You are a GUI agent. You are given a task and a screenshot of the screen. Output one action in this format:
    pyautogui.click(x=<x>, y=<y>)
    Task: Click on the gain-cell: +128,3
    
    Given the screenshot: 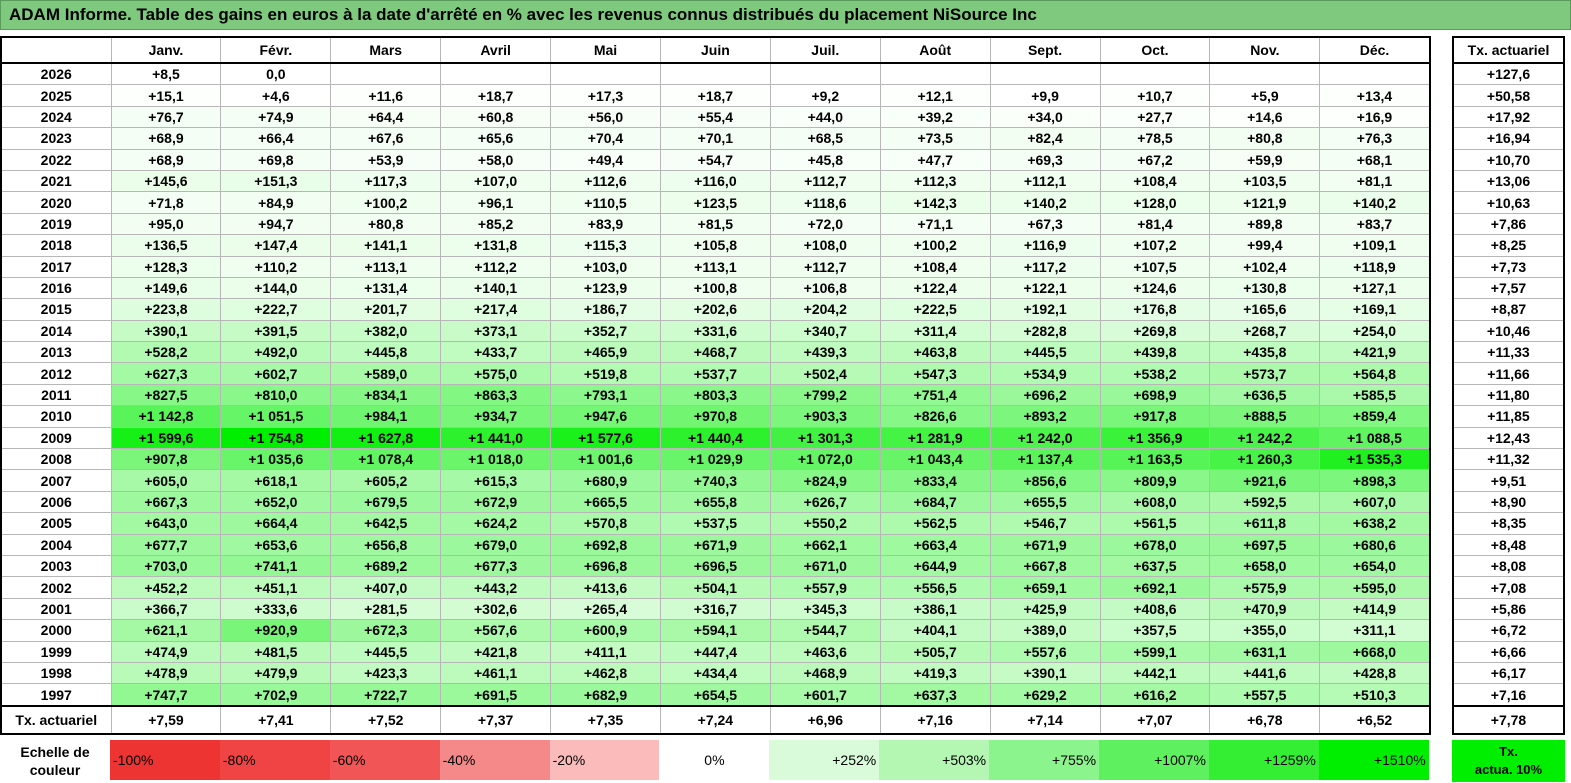 What is the action you would take?
    pyautogui.click(x=166, y=266)
    